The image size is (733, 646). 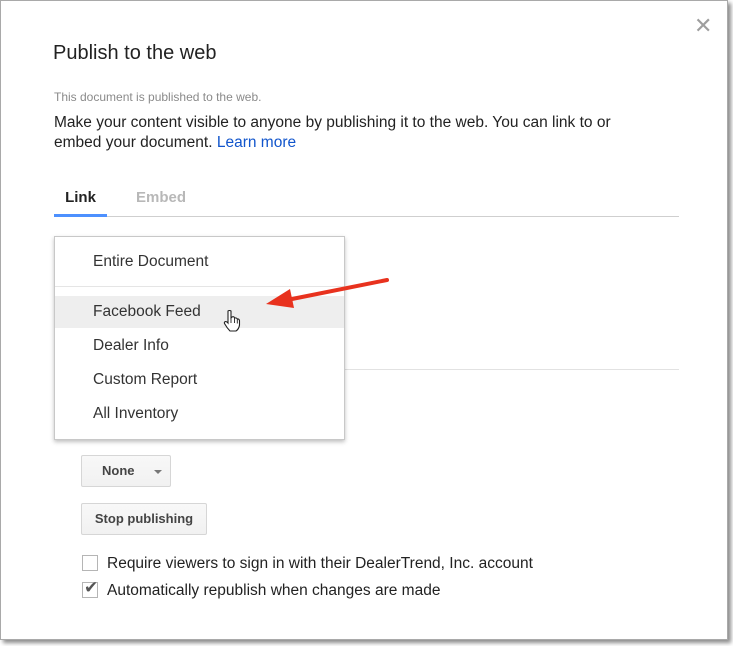 I want to click on format-select: None, so click(x=126, y=471).